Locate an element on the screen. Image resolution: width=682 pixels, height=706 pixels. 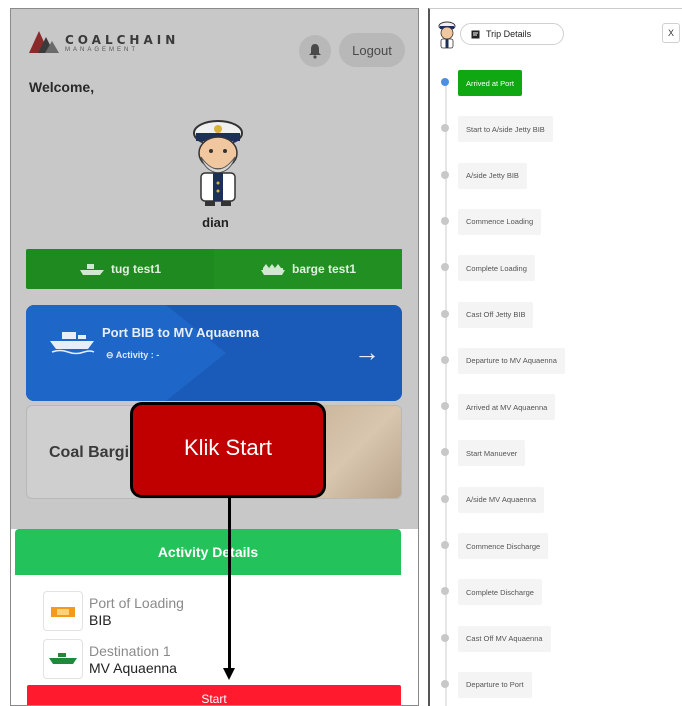
timeline-step: A/side Jetty BIB is located at coordinates (556, 175).